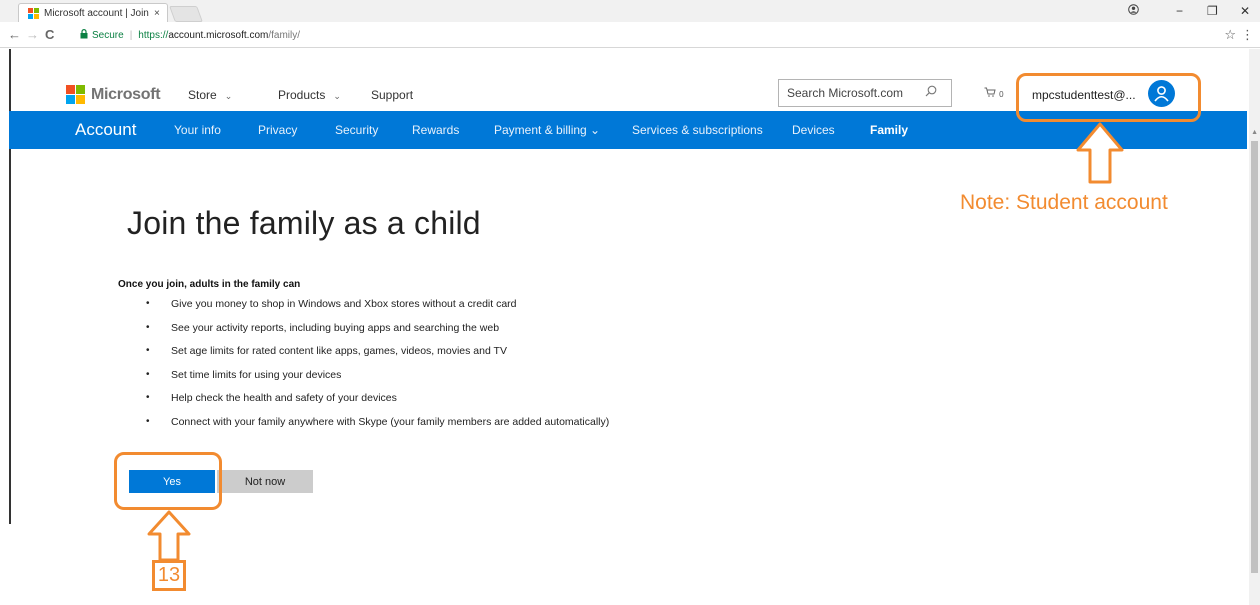  What do you see at coordinates (209, 284) in the screenshot?
I see `subheading: Once you join, adults in the family can` at bounding box center [209, 284].